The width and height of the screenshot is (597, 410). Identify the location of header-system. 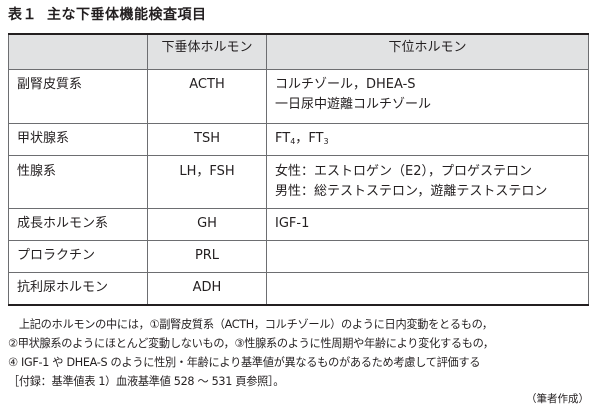
(78, 51).